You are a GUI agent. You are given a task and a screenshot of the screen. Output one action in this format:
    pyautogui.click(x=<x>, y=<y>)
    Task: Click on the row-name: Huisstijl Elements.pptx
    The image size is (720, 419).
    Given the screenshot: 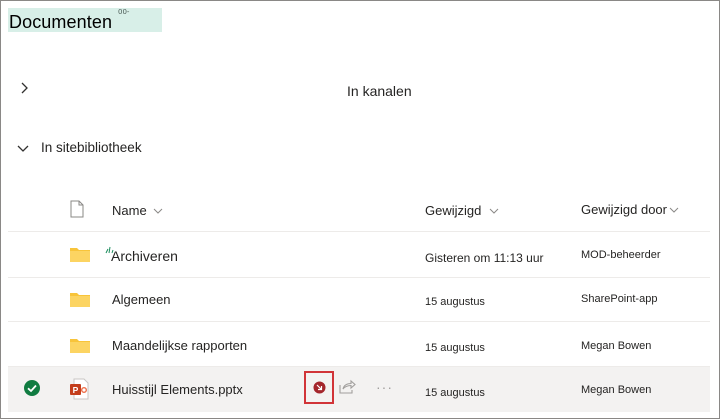 What is the action you would take?
    pyautogui.click(x=177, y=389)
    